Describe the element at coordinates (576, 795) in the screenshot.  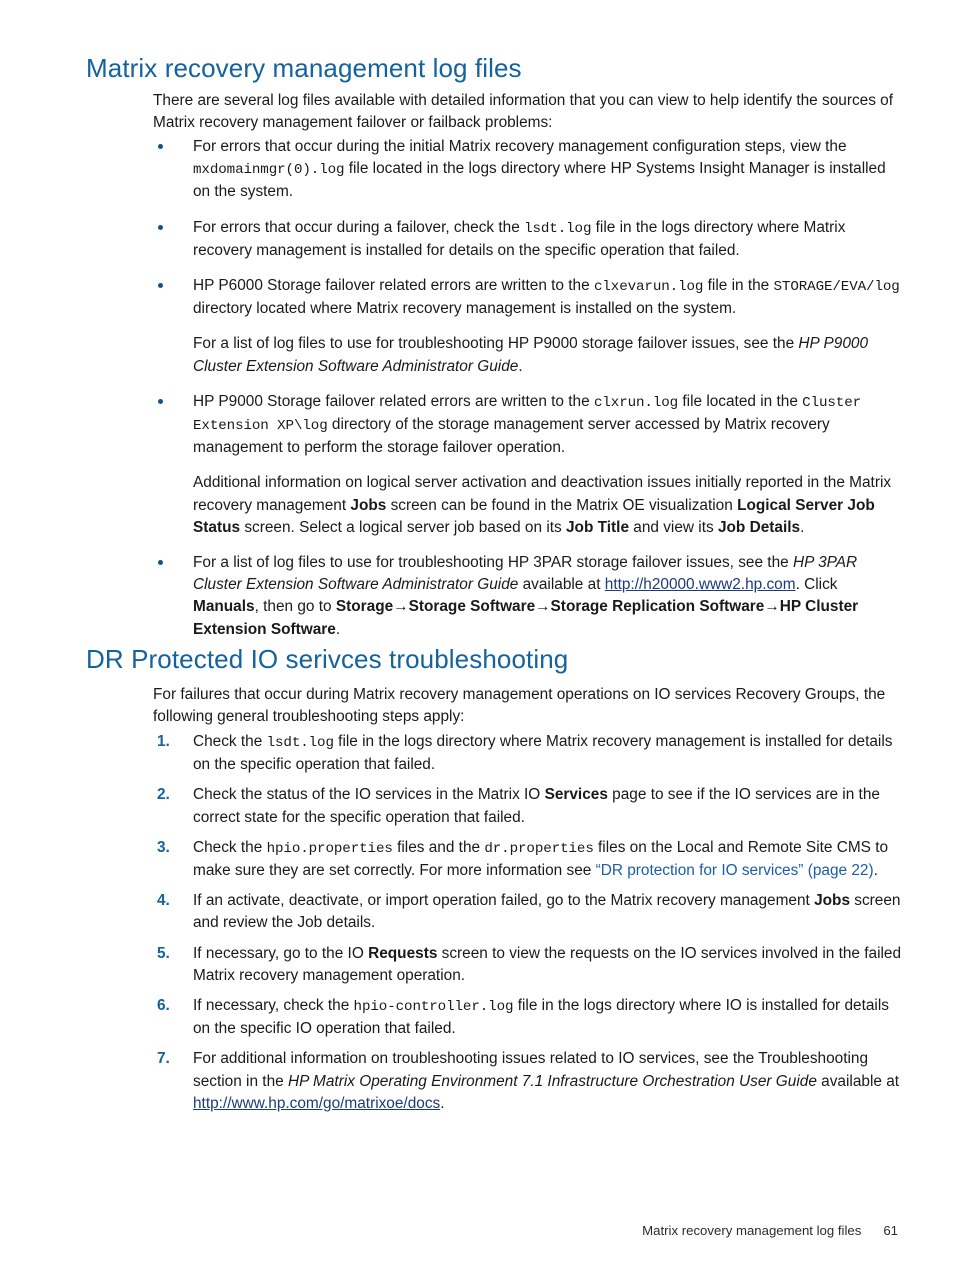
I see `emphasis-bold: Services` at that location.